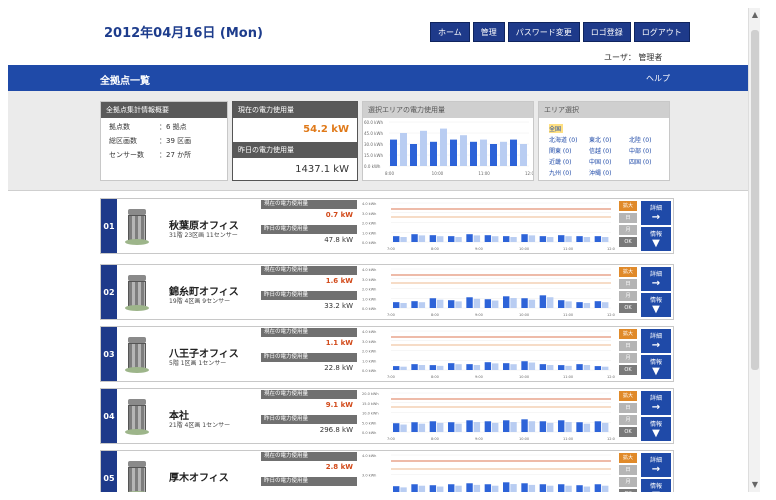 The image size is (776, 500). What do you see at coordinates (370, 404) in the screenshot?
I see `y-tick-label: 15.0 kWh` at bounding box center [370, 404].